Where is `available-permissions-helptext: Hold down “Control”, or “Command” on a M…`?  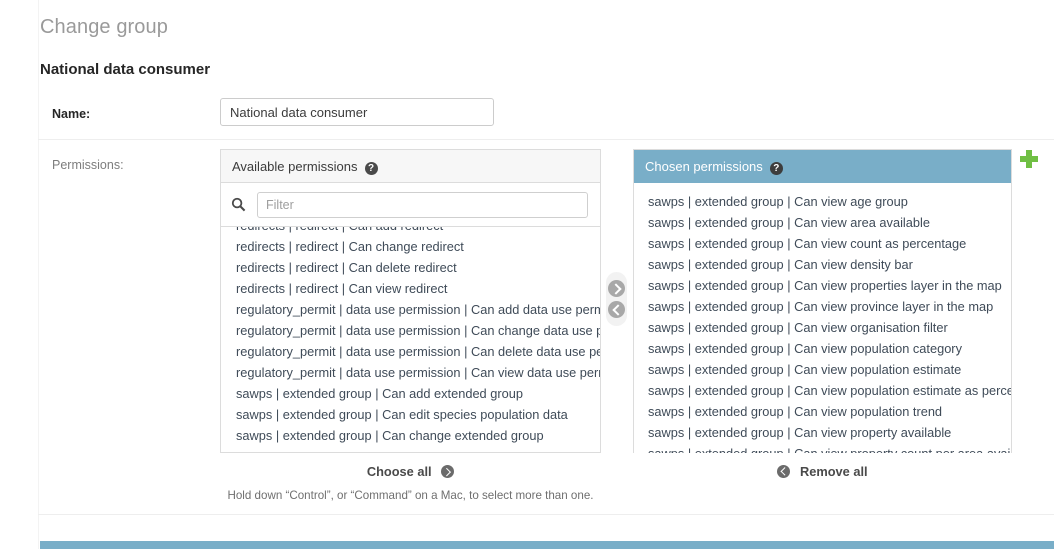 available-permissions-helptext: Hold down “Control”, or “Command” on a M… is located at coordinates (410, 495).